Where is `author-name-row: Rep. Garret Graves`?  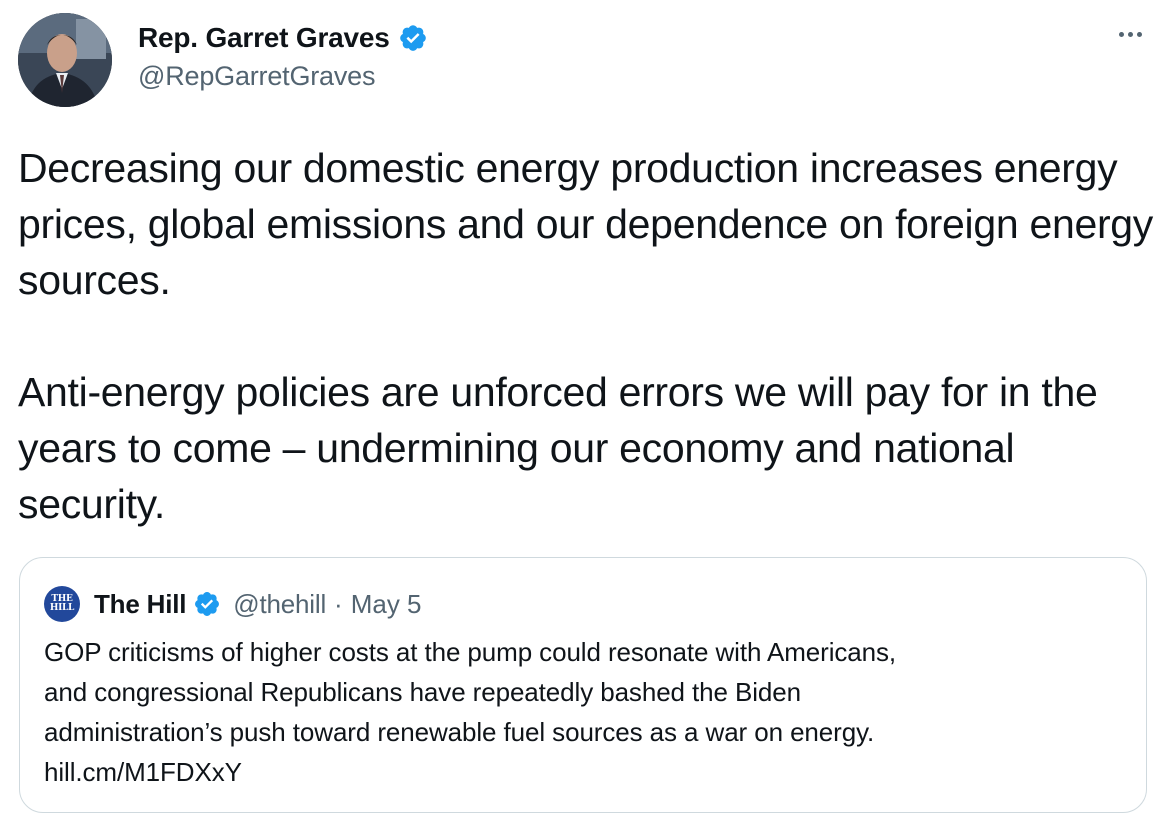 author-name-row: Rep. Garret Graves is located at coordinates (283, 38).